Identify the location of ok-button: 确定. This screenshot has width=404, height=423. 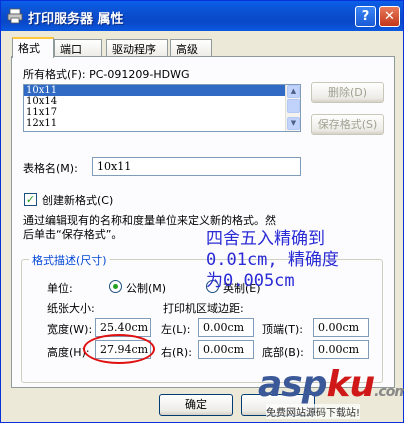
(196, 405).